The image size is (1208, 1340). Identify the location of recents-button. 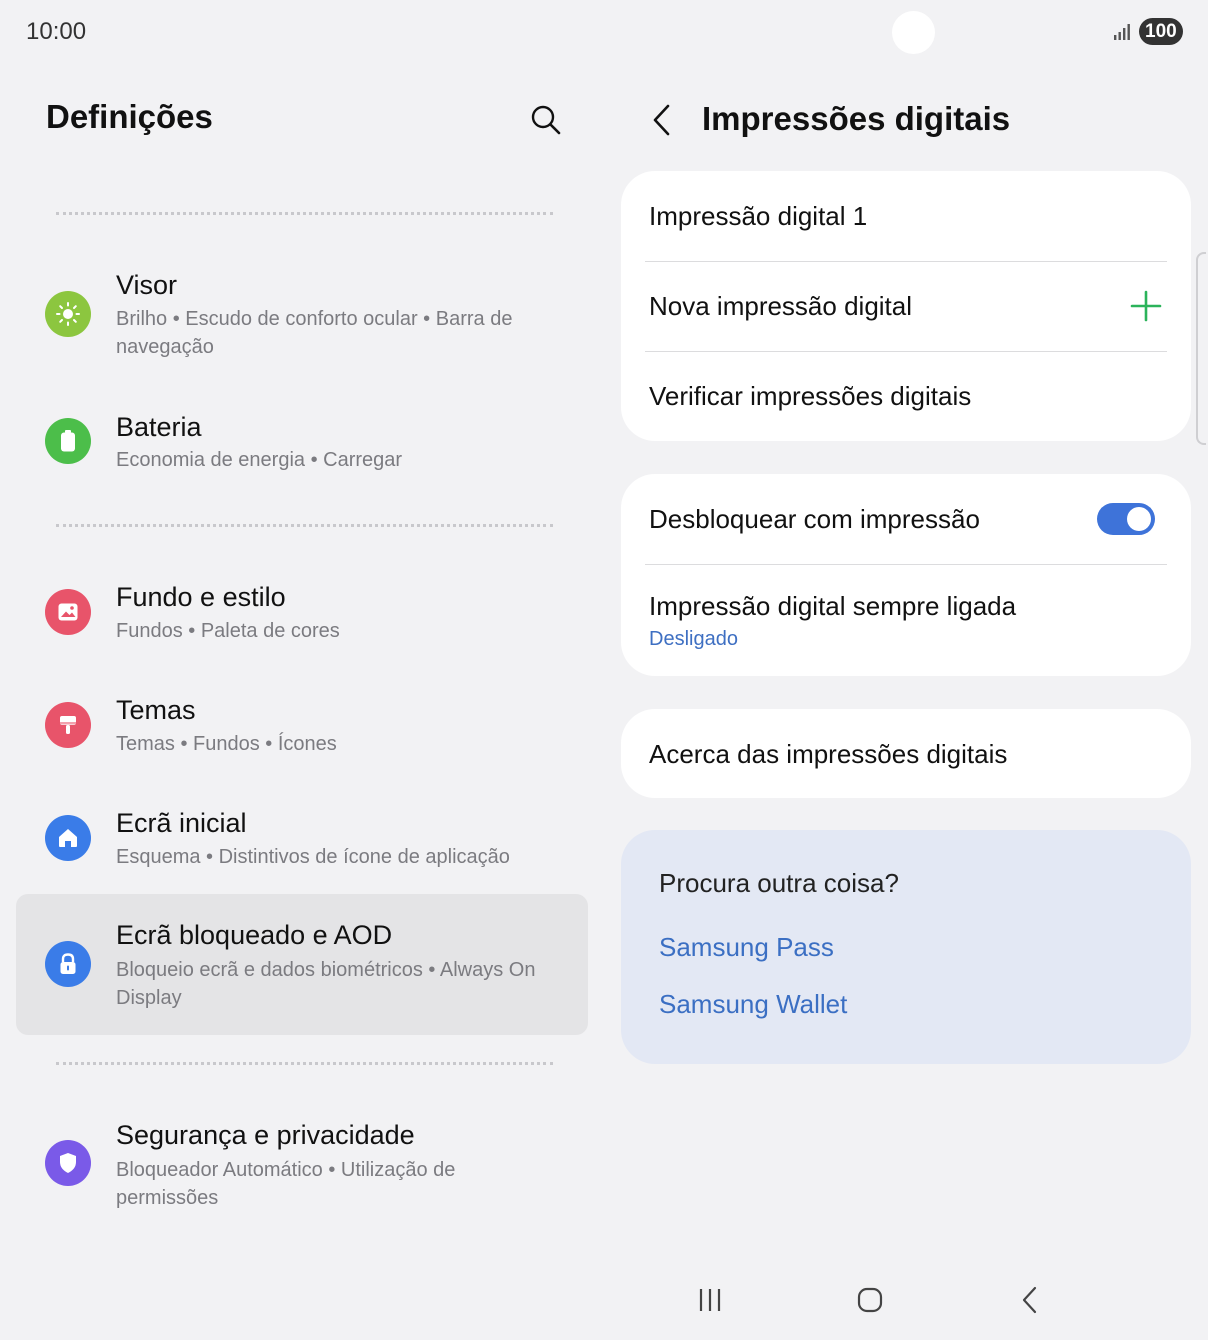
(710, 1300).